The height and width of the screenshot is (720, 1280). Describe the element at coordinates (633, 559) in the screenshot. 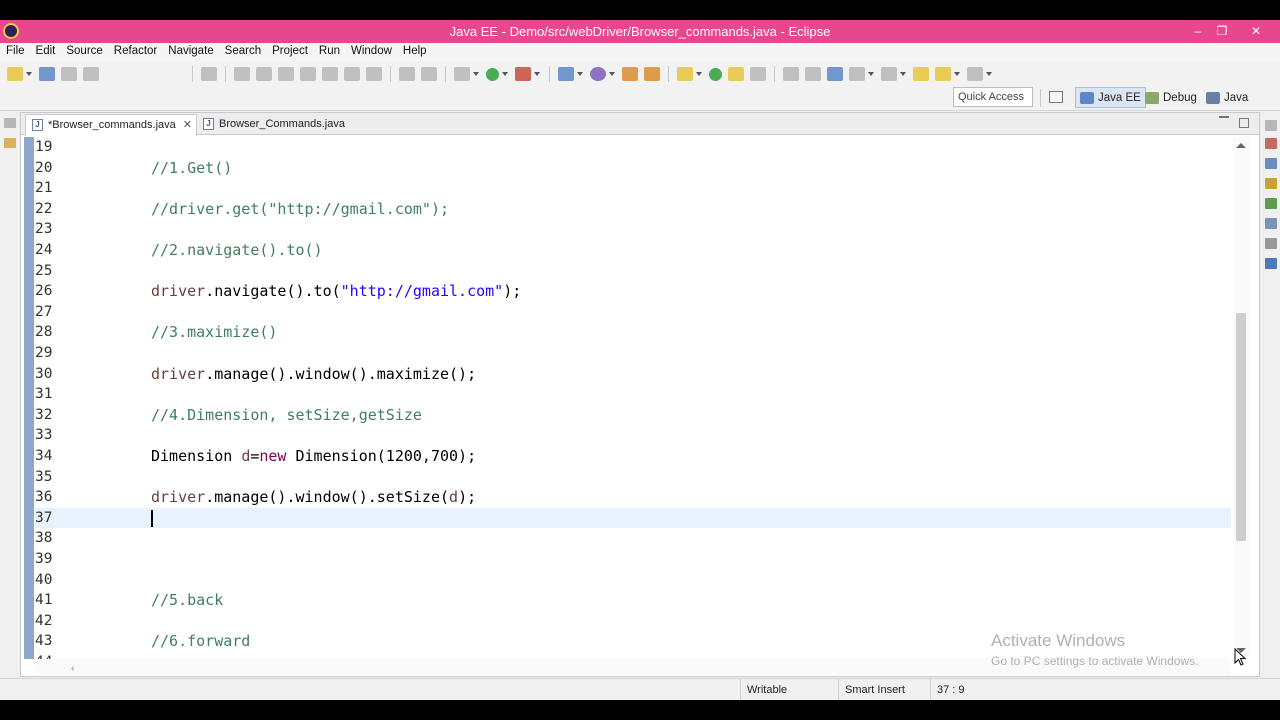

I see `code-line: 39` at that location.